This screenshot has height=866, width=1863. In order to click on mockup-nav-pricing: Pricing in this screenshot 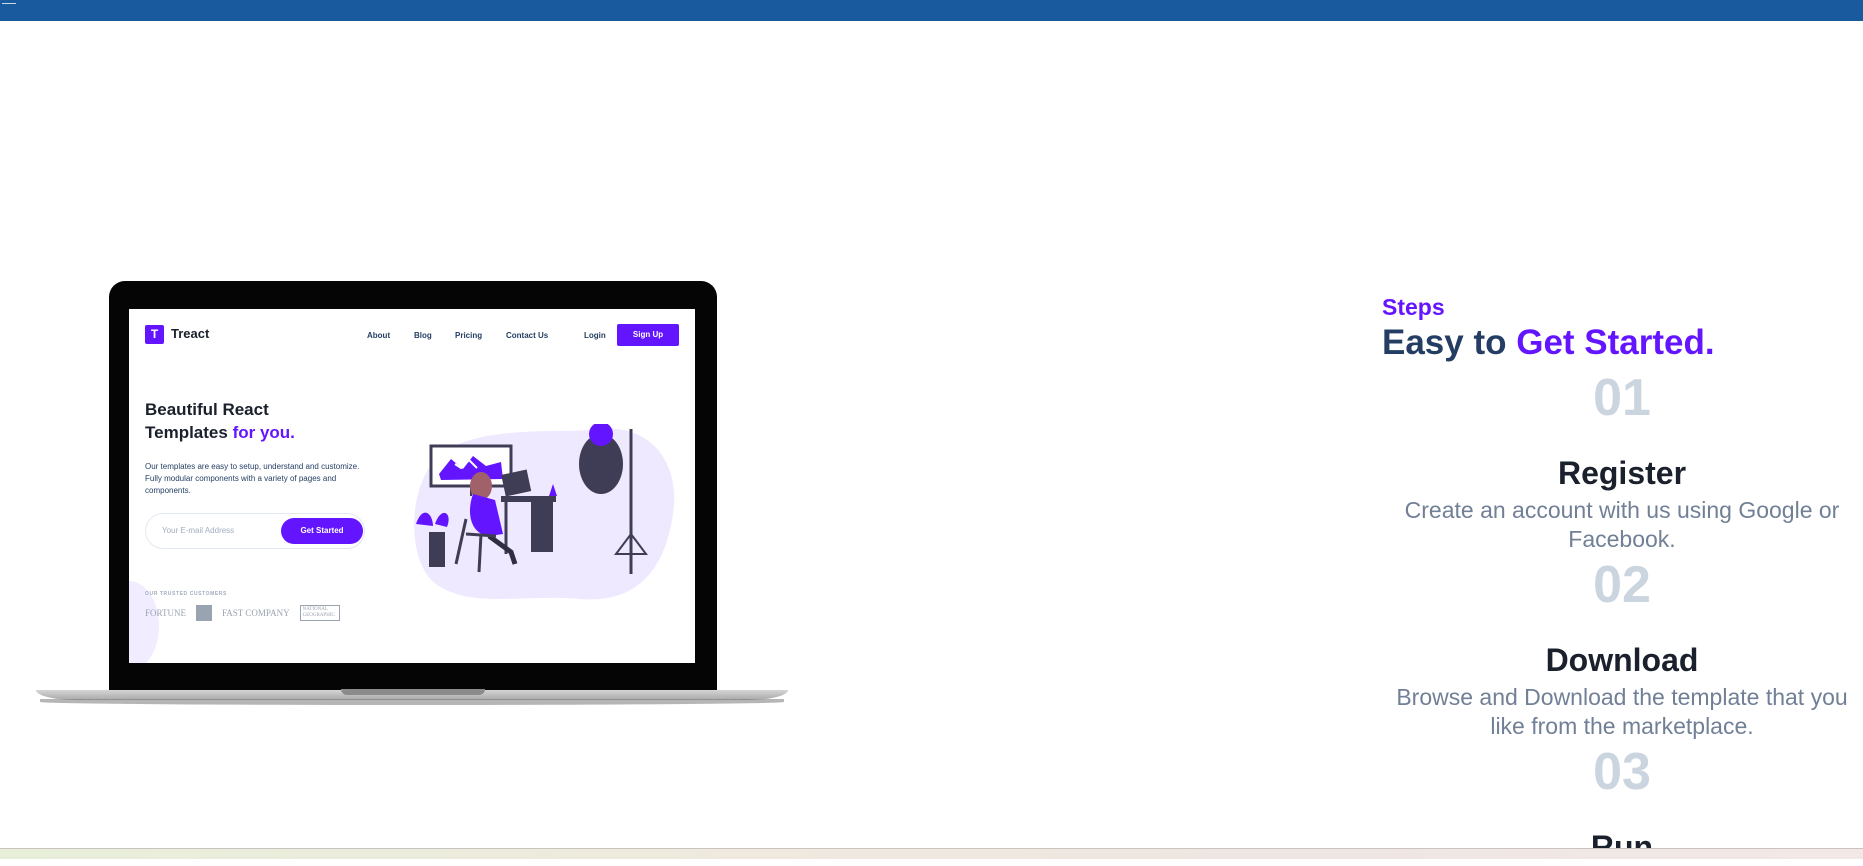, I will do `click(469, 335)`.